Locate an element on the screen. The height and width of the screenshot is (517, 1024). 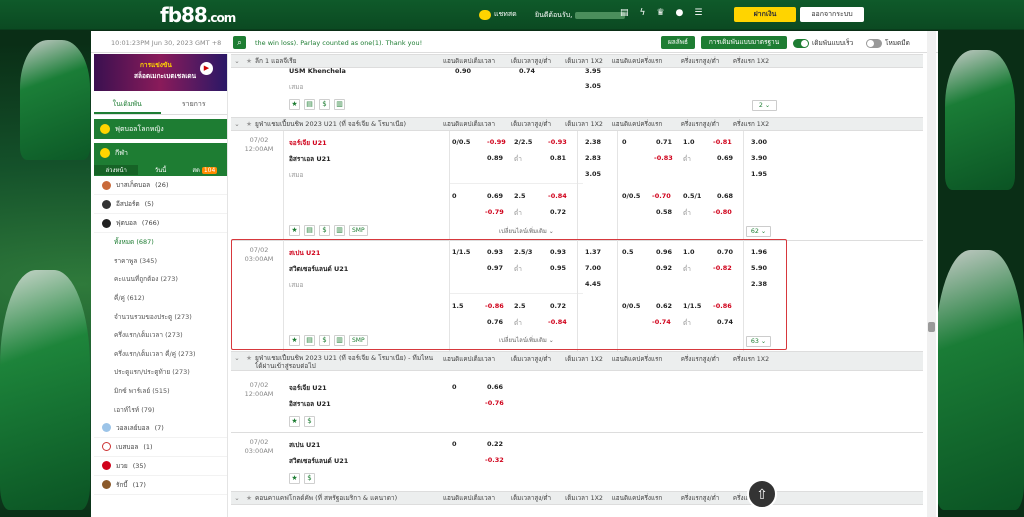
odds-value: 7.00 is located at coordinates (593, 268).